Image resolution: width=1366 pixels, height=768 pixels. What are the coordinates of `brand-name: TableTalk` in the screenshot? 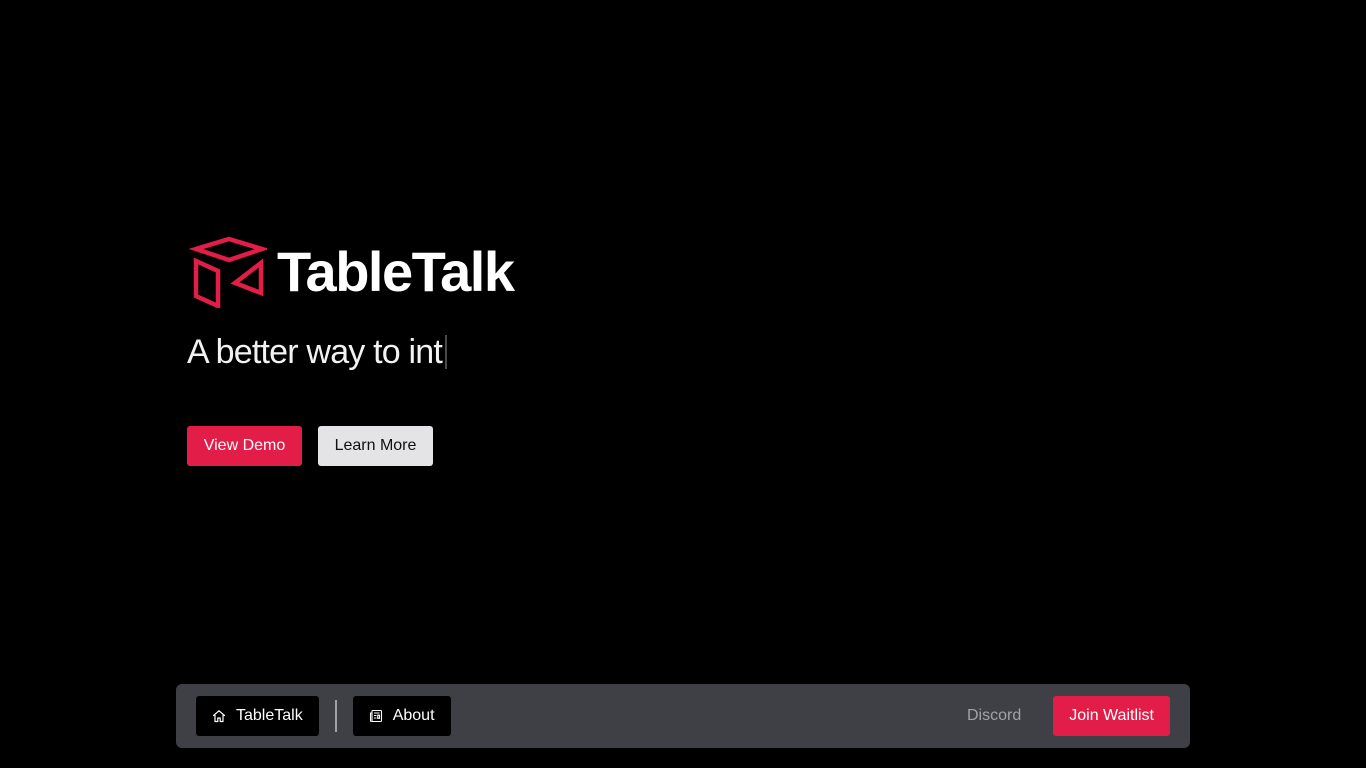 It's located at (396, 271).